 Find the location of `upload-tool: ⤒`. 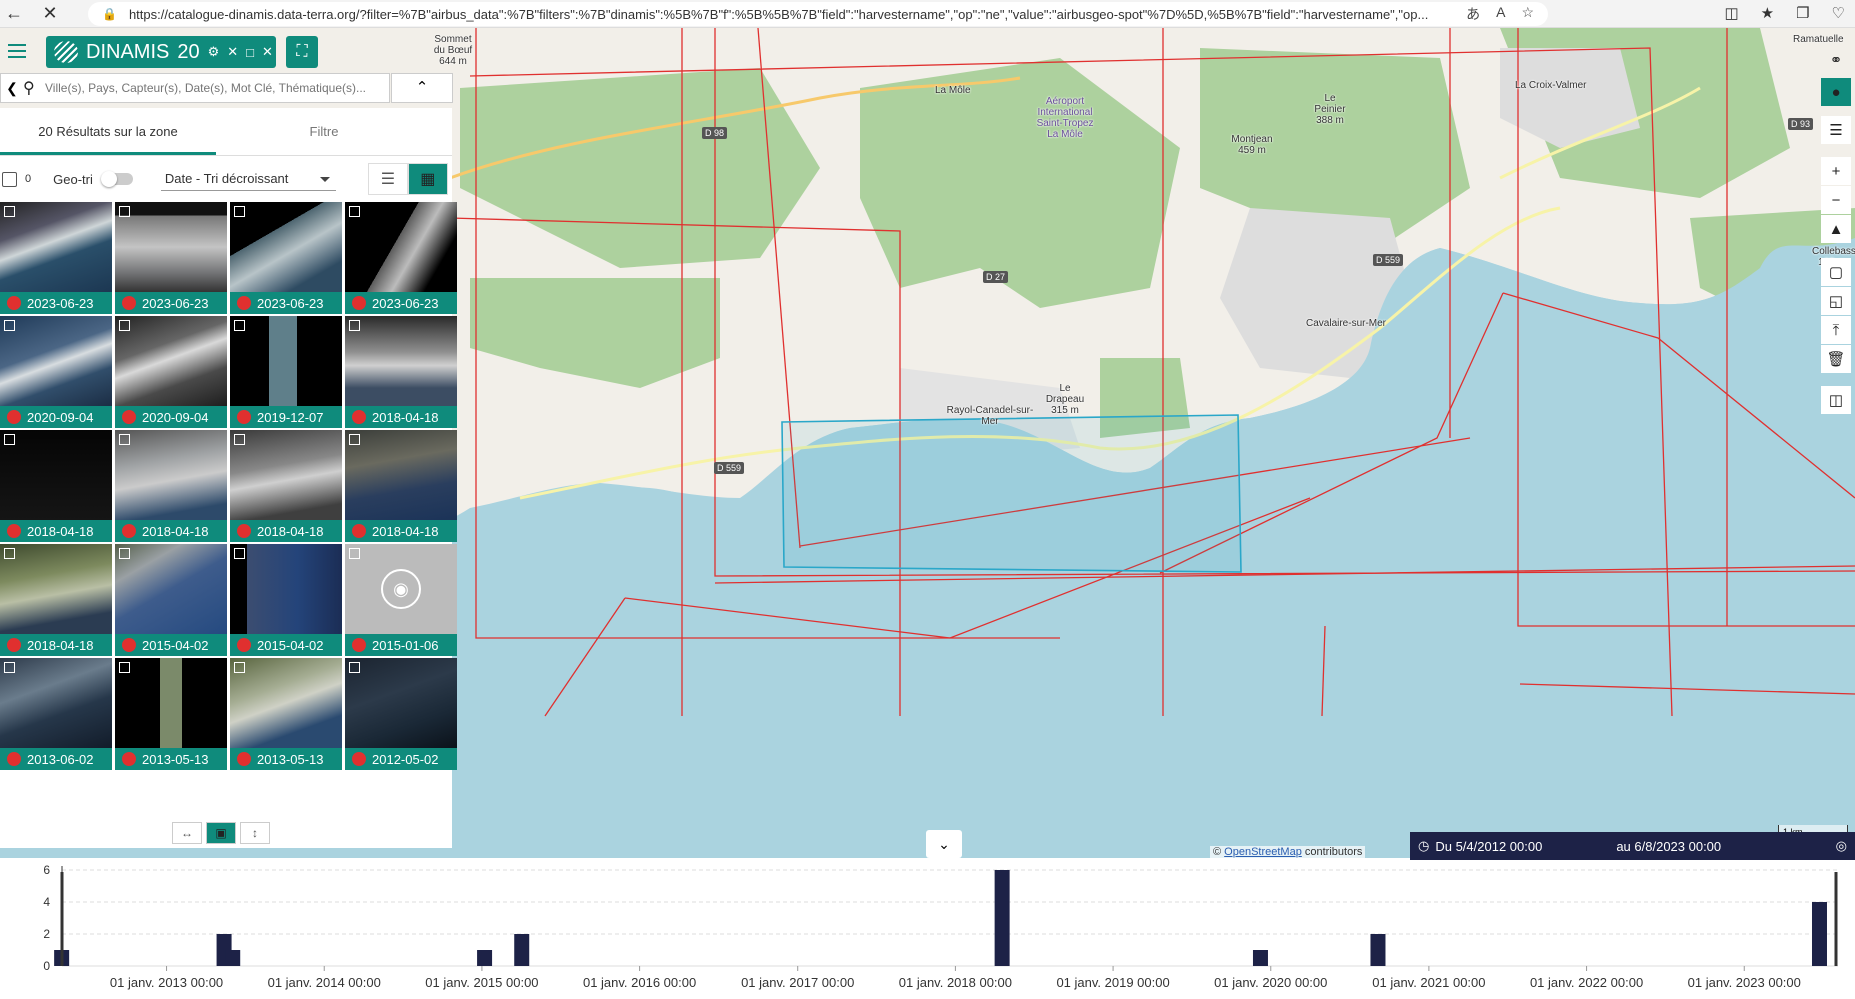

upload-tool: ⤒ is located at coordinates (1836, 330).